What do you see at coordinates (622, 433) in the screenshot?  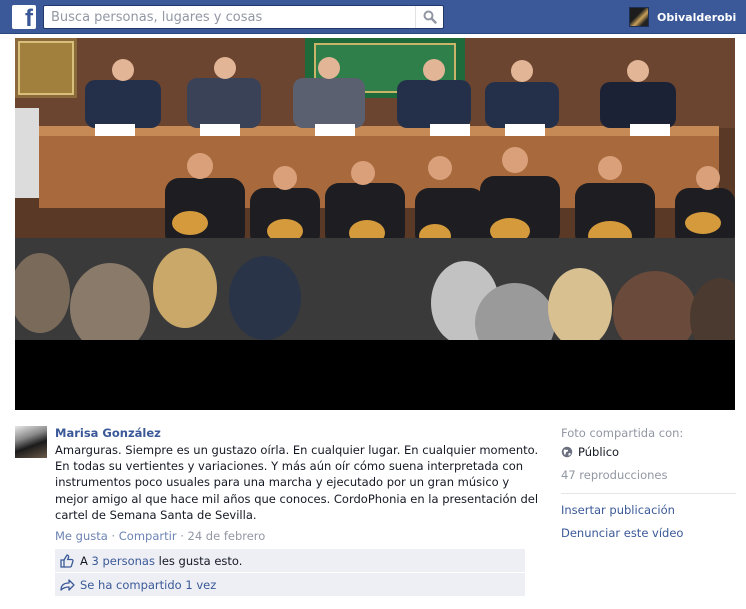 I see `shared-with-label: Foto compartida con:` at bounding box center [622, 433].